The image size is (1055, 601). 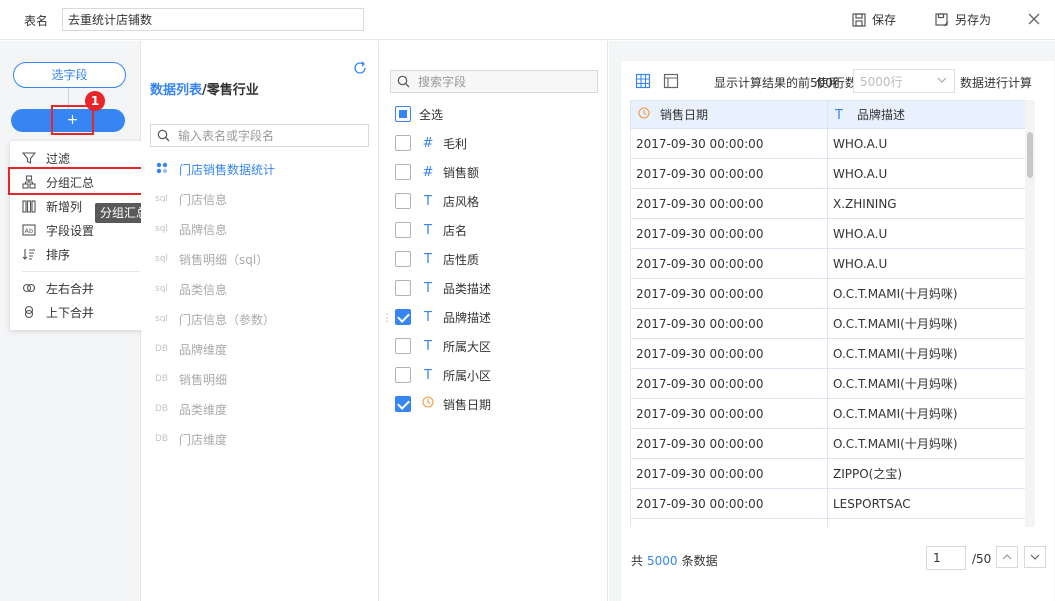 I want to click on field-item: # 销售额, so click(x=437, y=172).